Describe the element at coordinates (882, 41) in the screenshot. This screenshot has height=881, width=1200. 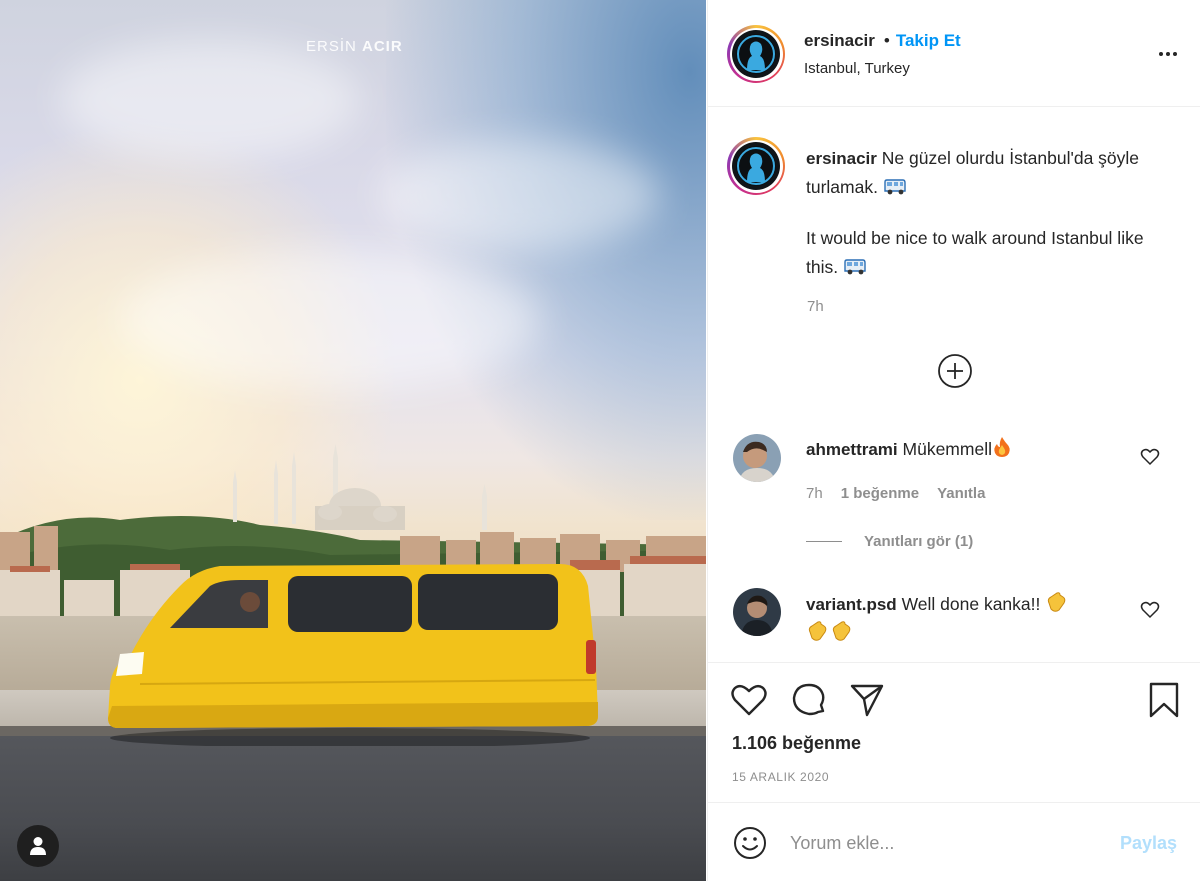
I see `header-user-line: ersinacir • Takip Et` at that location.